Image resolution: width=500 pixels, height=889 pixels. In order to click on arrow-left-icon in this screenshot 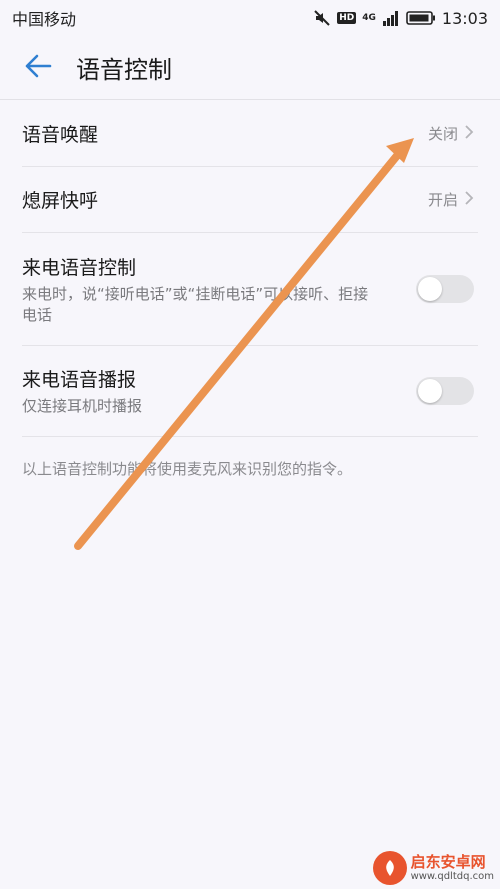, I will do `click(38, 68)`.